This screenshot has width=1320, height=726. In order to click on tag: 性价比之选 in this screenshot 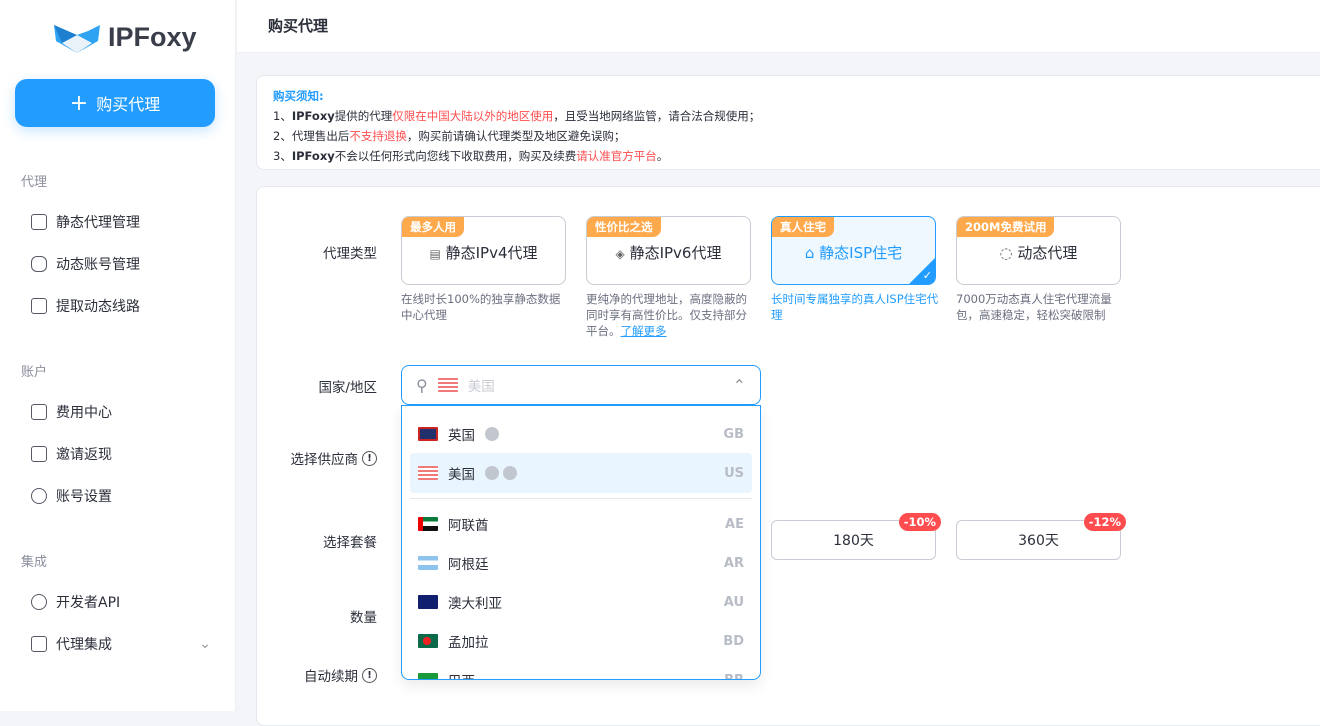, I will do `click(624, 227)`.